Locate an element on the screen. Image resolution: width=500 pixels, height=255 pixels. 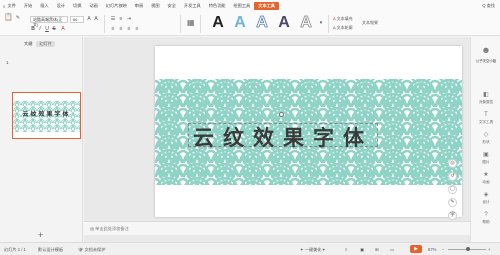
font-color-icon: A is located at coordinates (63, 29).